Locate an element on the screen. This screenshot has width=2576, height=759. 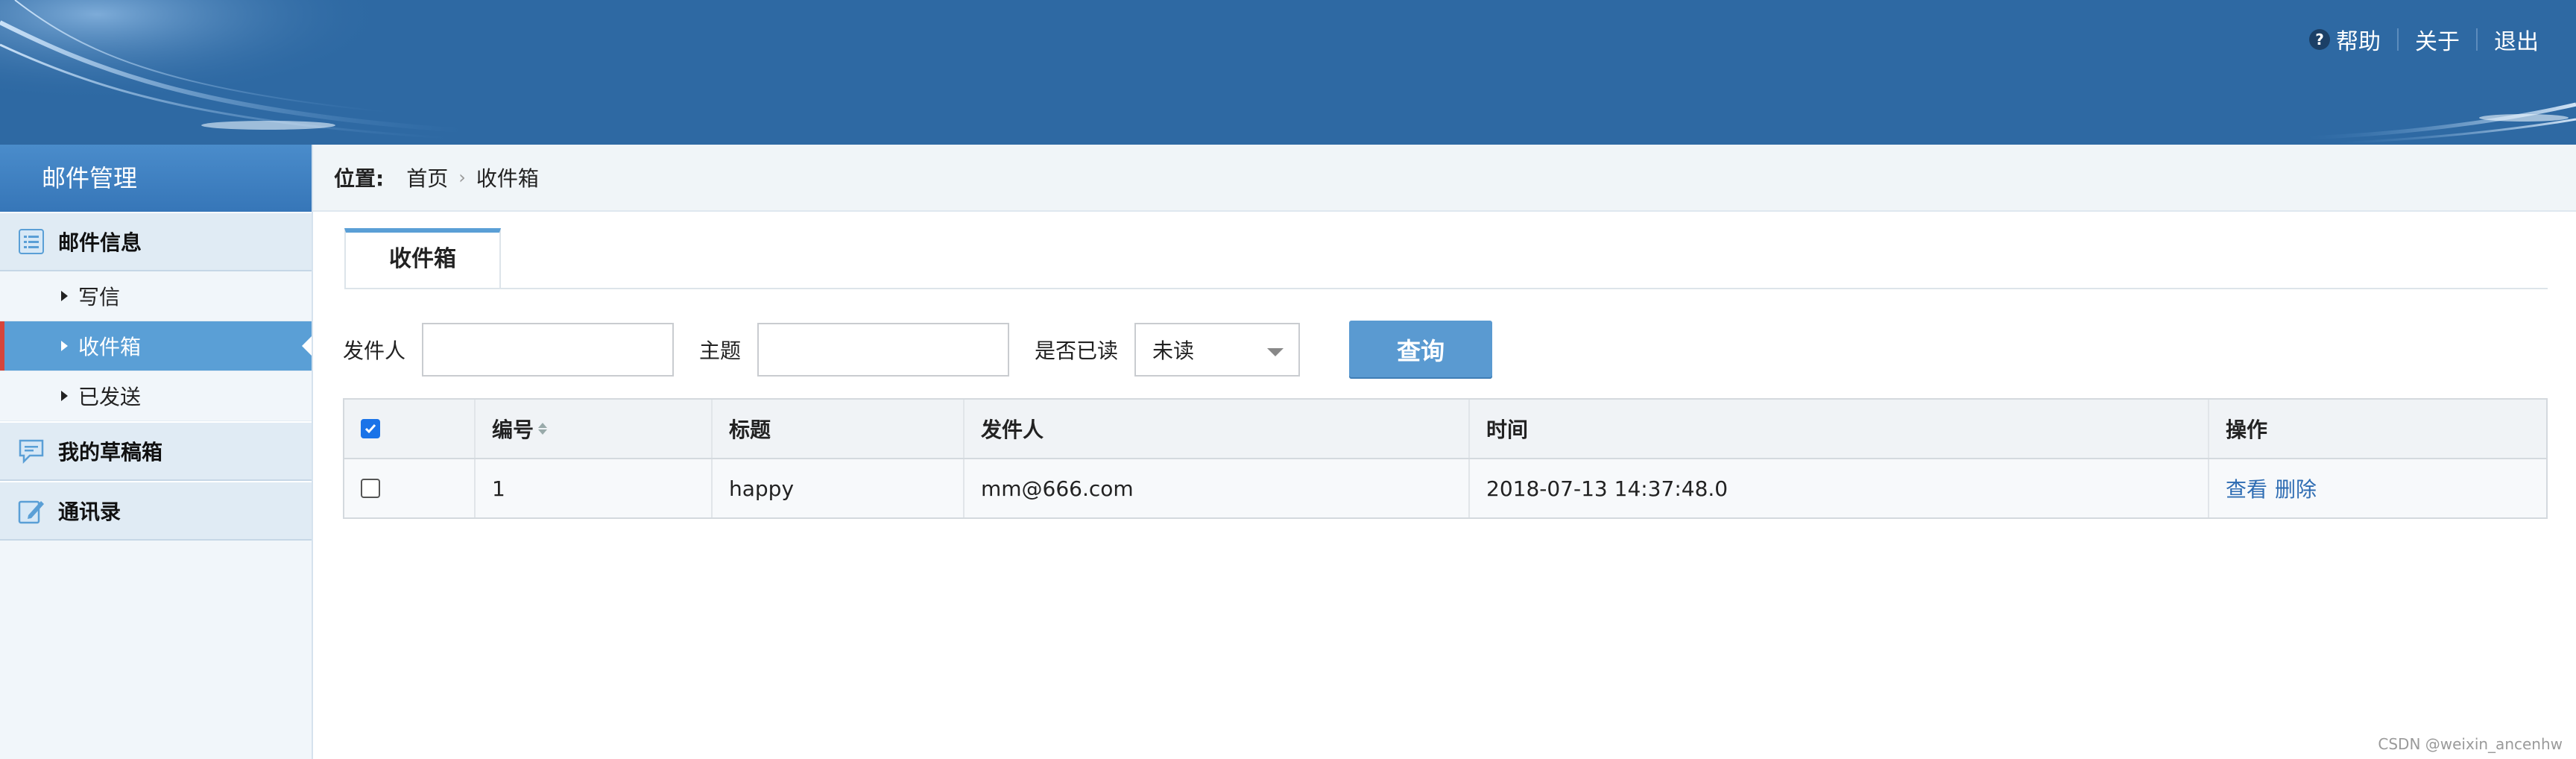
select-all-checkbox is located at coordinates (371, 428).